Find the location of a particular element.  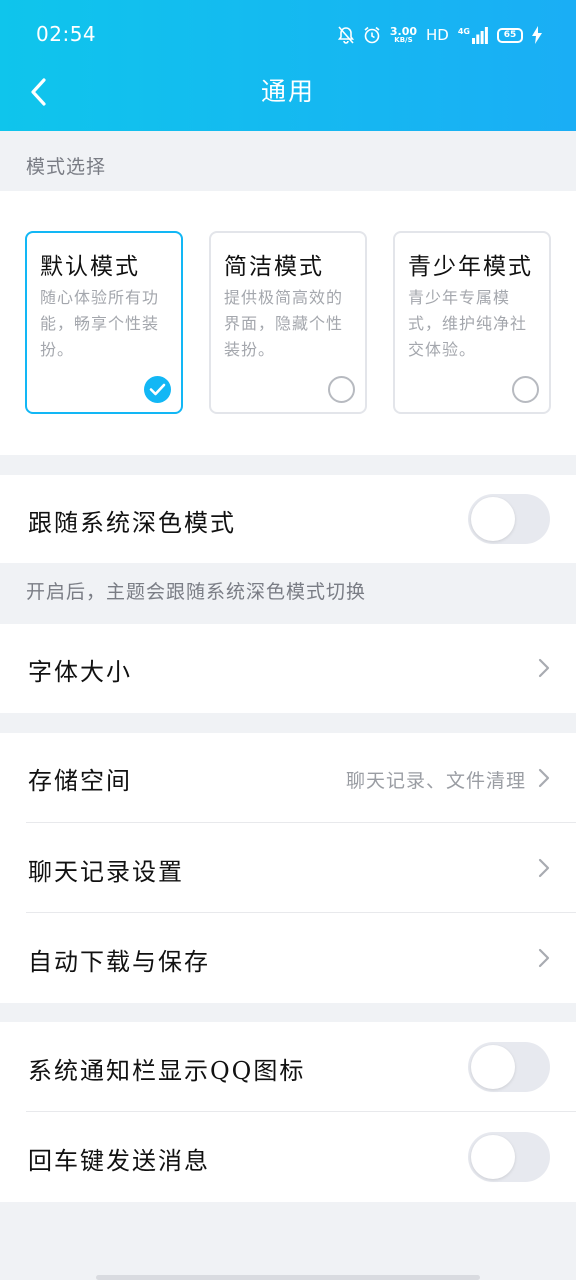

storage-row: 存储空间 聊天记录、文件清理 is located at coordinates (288, 778).